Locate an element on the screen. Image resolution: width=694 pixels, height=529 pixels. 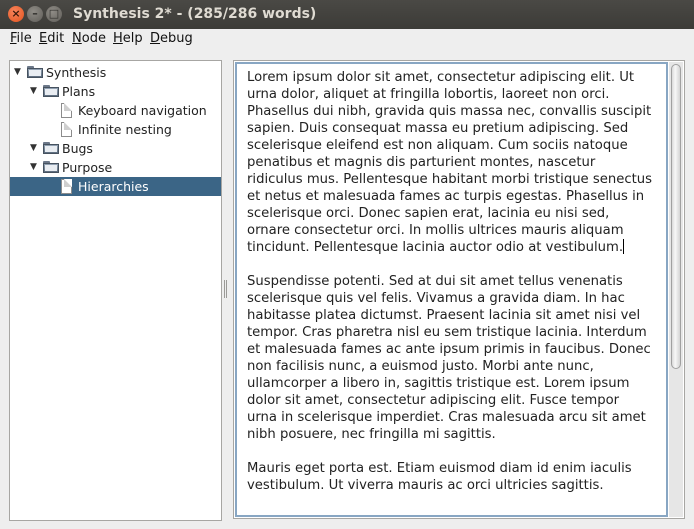
maximize-icon: □ is located at coordinates (54, 13).